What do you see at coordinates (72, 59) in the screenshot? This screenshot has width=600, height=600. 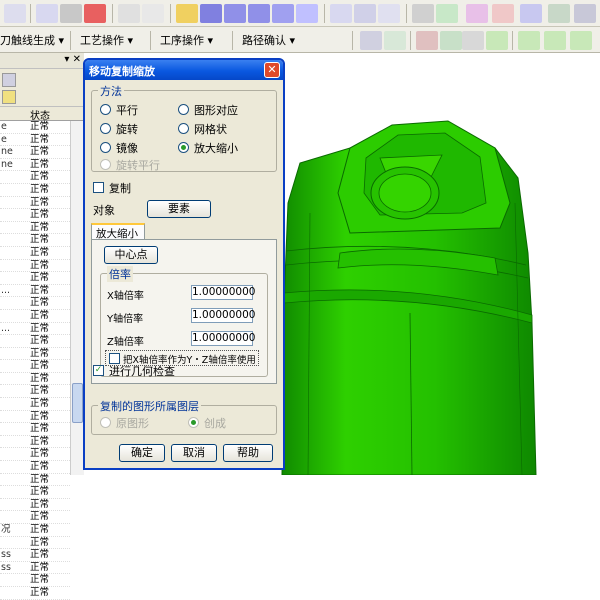 I see `panel-close-icon: ▾ ✕` at bounding box center [72, 59].